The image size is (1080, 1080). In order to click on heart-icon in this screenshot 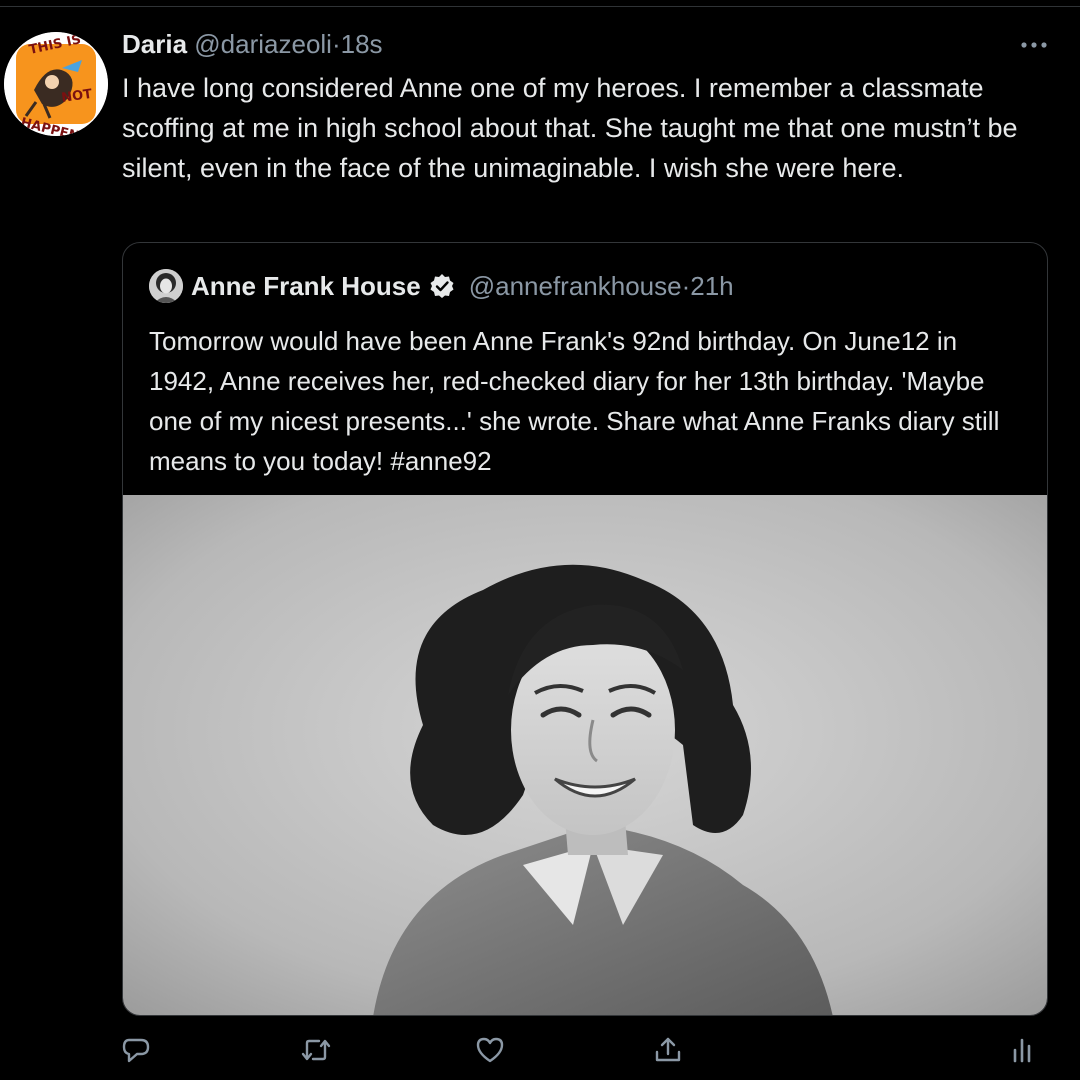, I will do `click(490, 1050)`.